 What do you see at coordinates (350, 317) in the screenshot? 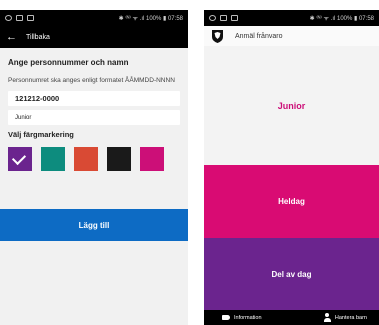
I see `nav-manage-children-label: Hantera barn` at bounding box center [350, 317].